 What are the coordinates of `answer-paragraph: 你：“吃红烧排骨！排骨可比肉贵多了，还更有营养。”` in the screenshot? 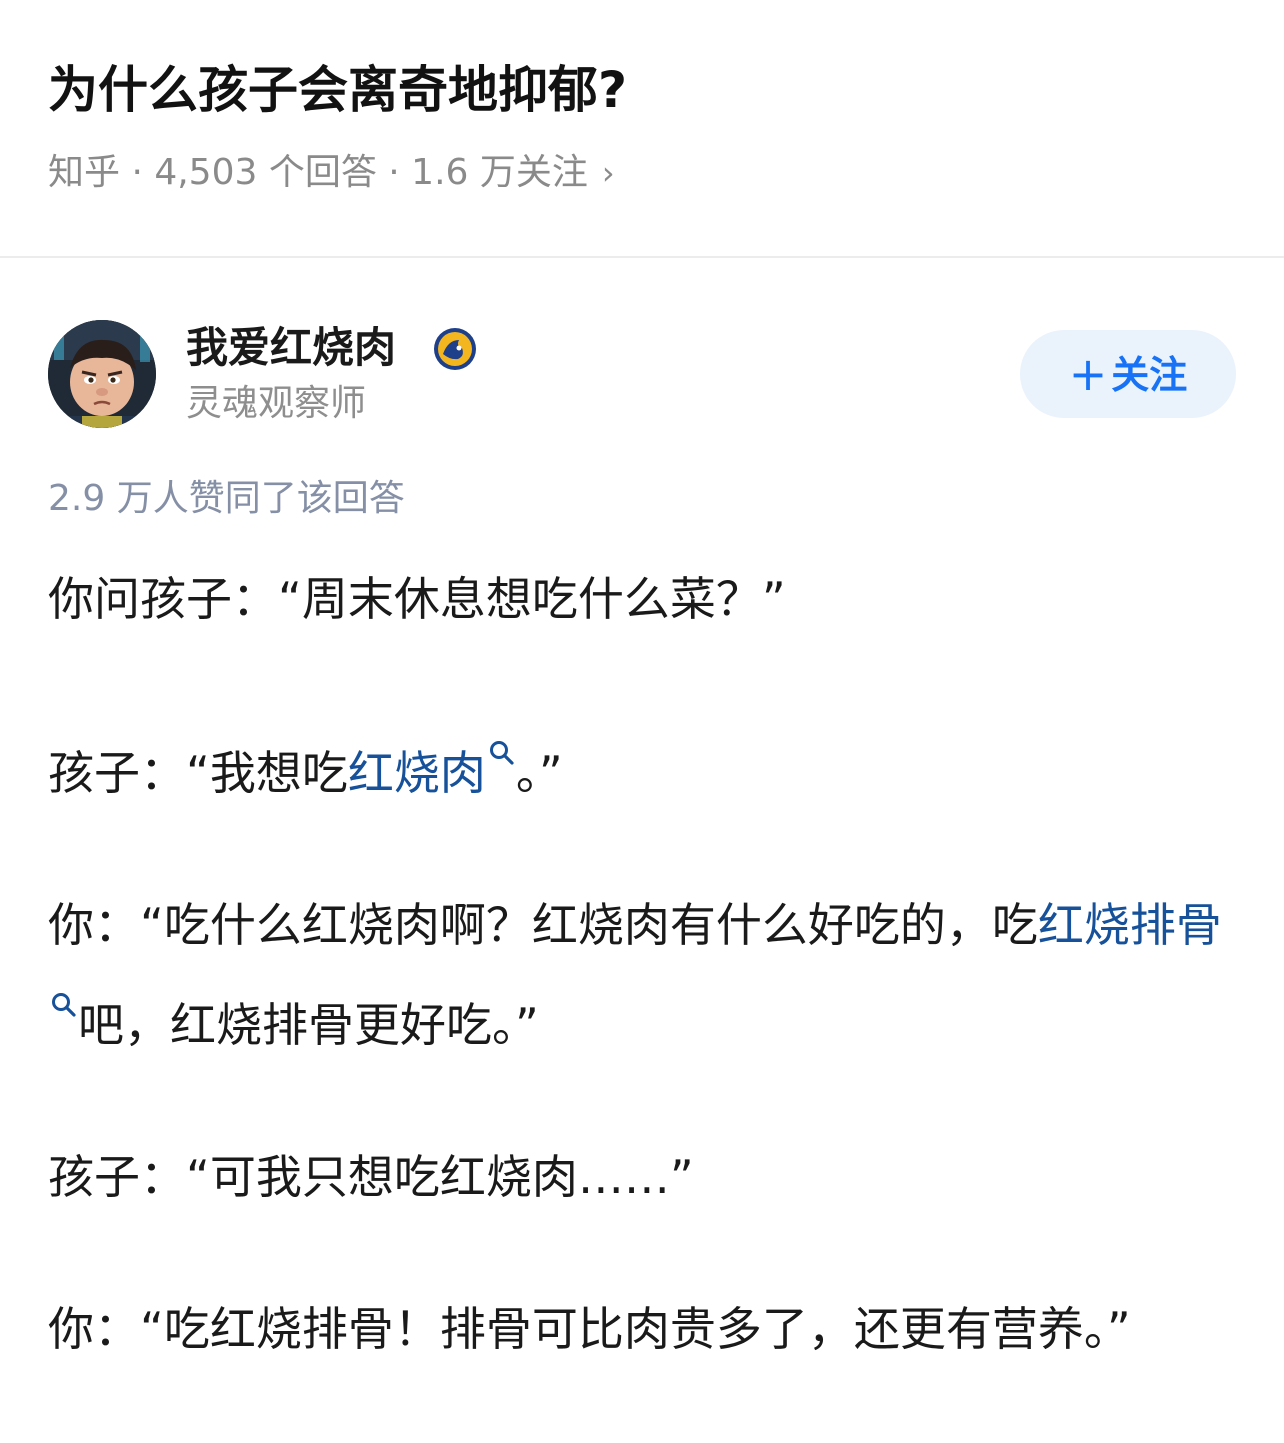 It's located at (643, 1329).